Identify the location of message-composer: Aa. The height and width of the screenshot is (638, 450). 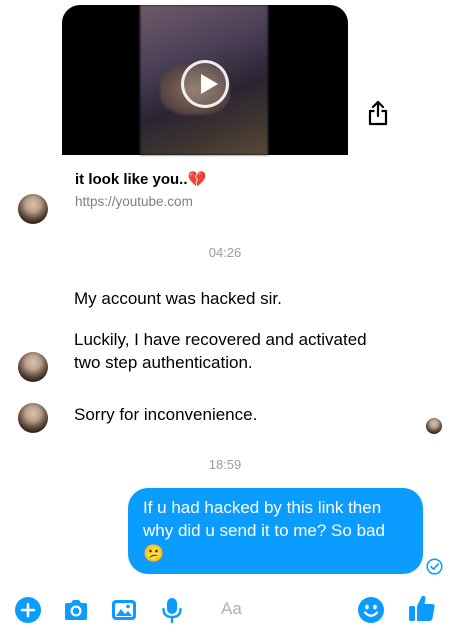
(231, 609).